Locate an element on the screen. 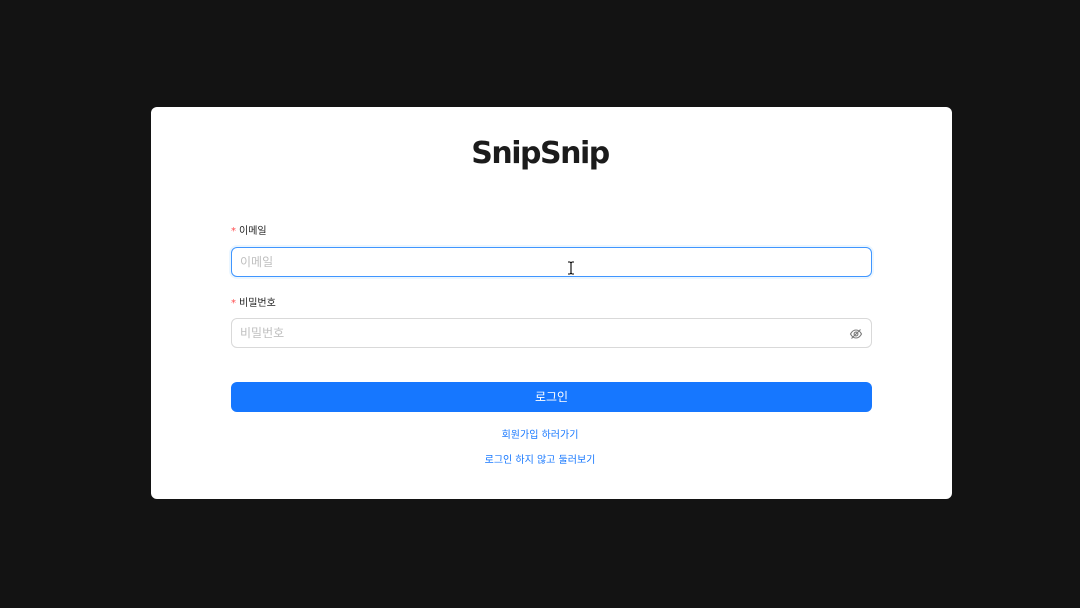 The width and height of the screenshot is (1080, 608). browse-without-login-link: 로그인 하지 않고 둘러보기 is located at coordinates (540, 460).